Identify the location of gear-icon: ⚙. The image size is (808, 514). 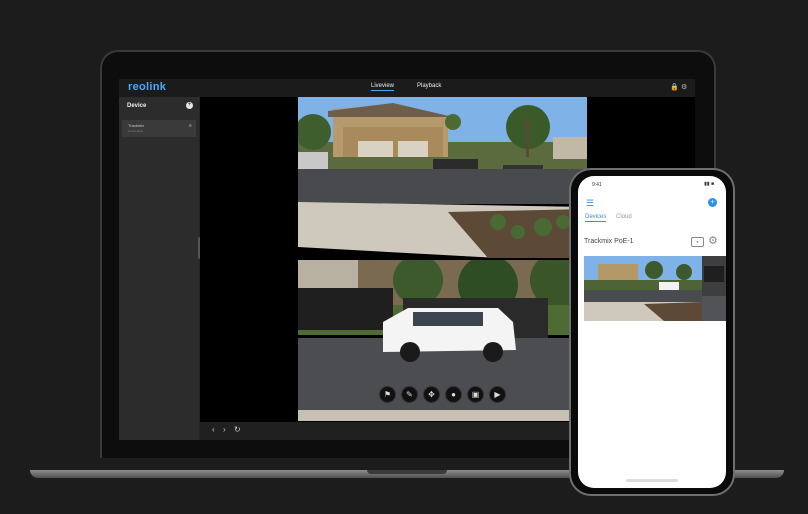
(684, 87).